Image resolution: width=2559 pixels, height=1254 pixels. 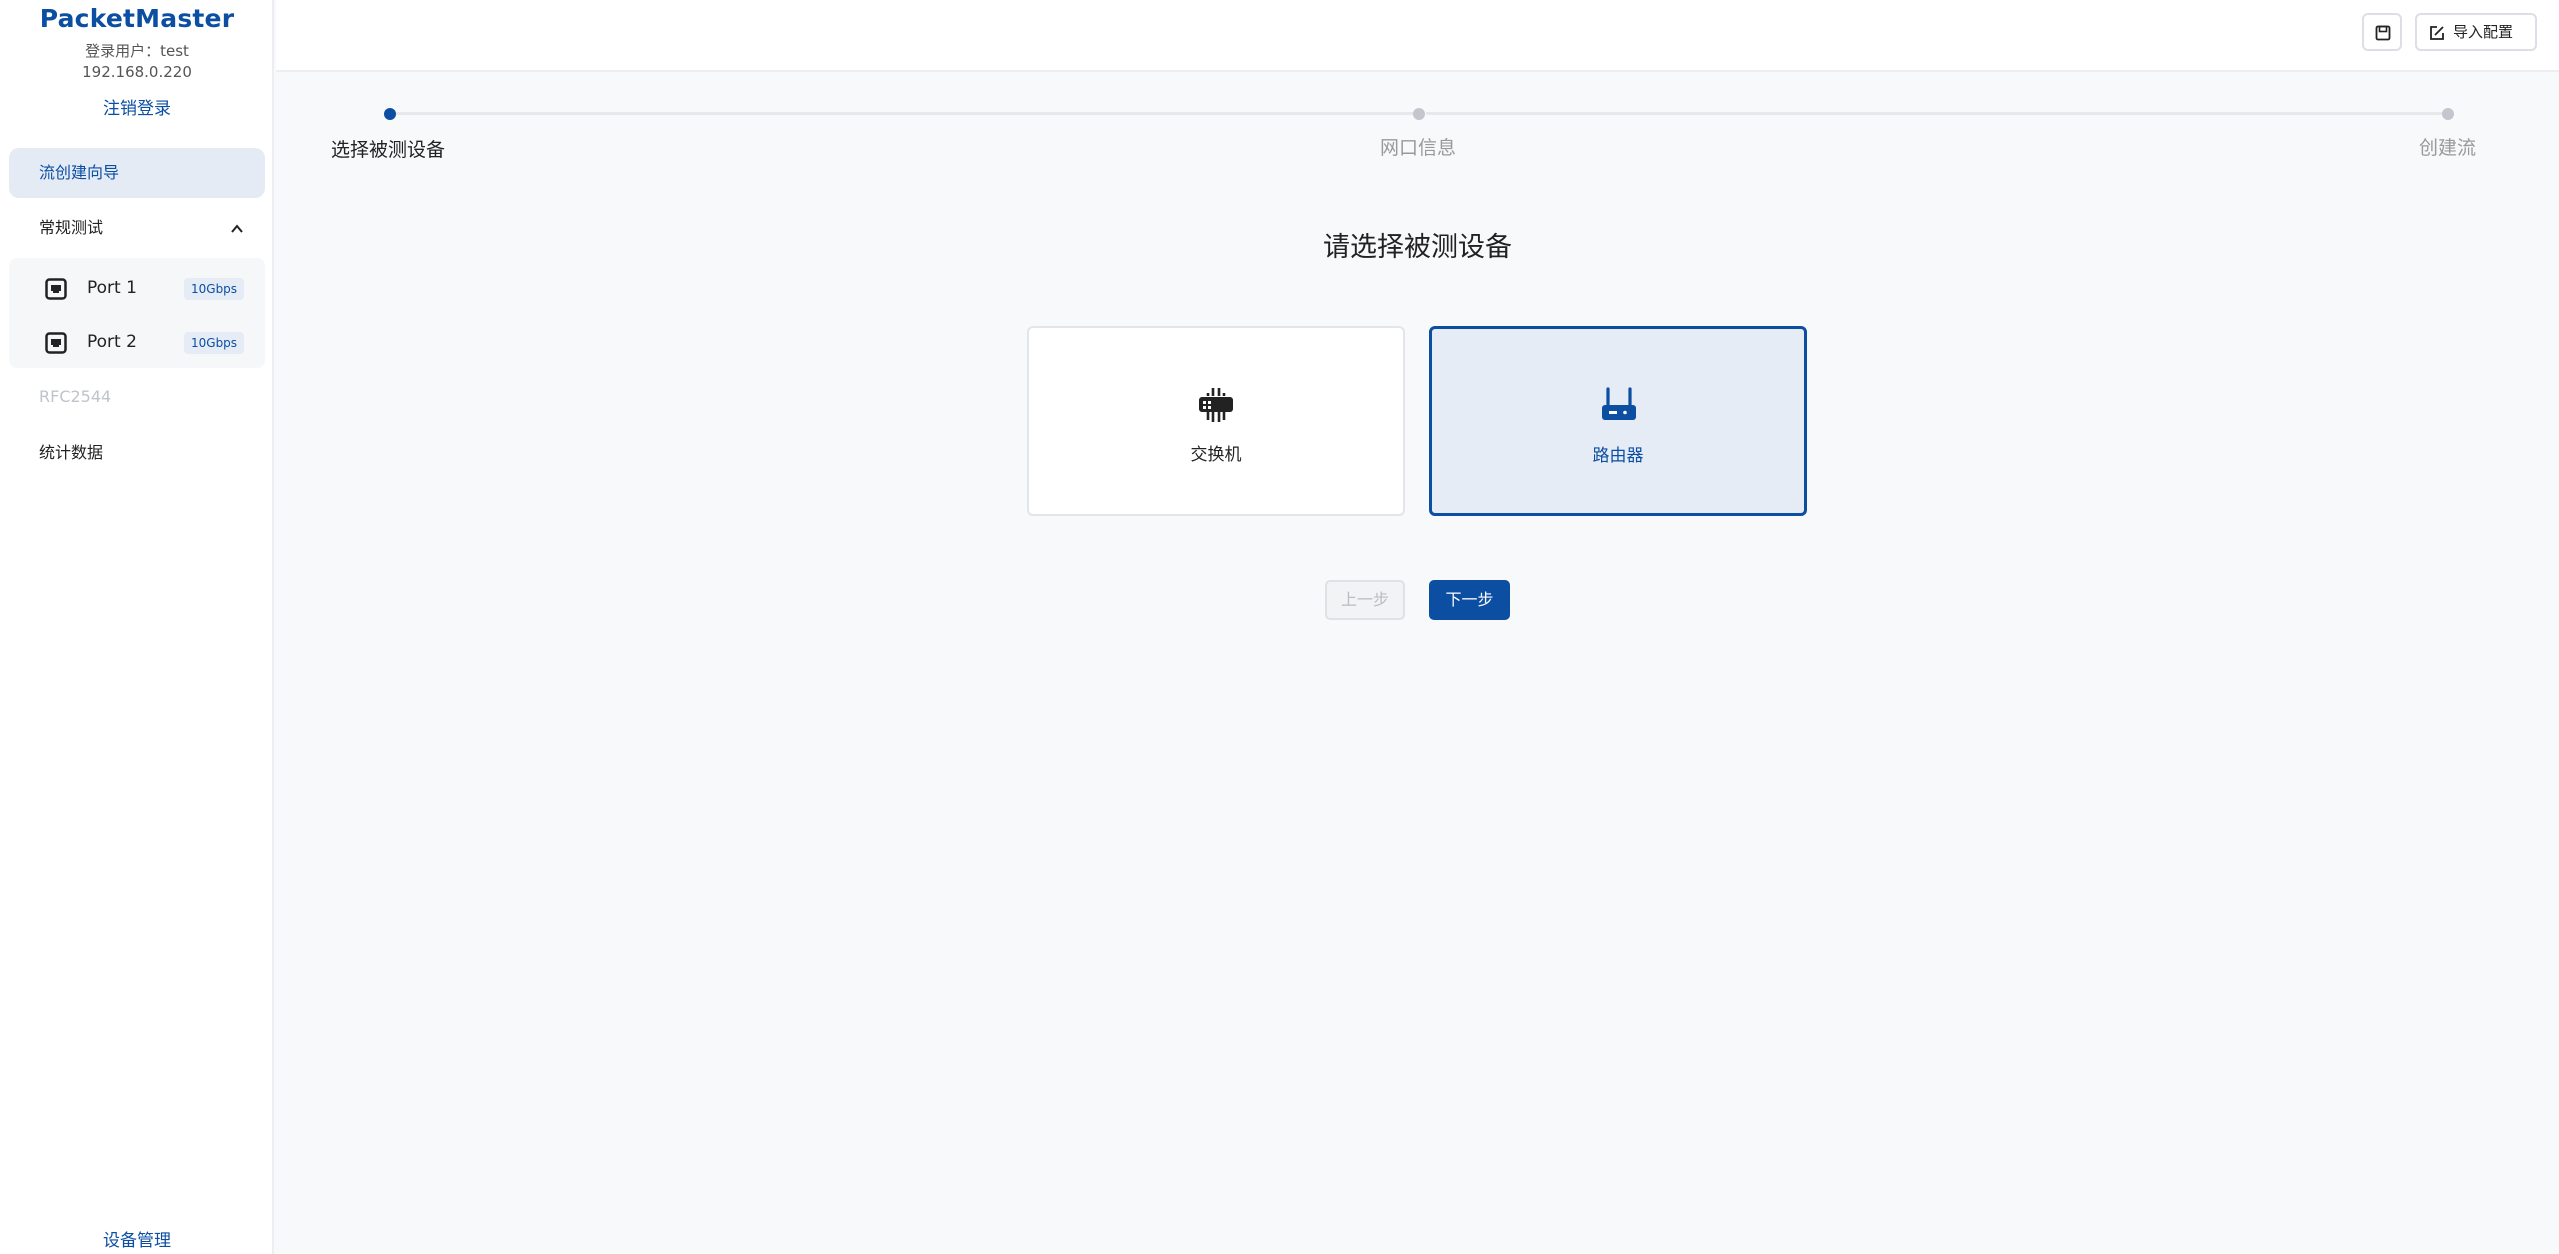 What do you see at coordinates (137, 1238) in the screenshot?
I see `device-management-link: 设备管理` at bounding box center [137, 1238].